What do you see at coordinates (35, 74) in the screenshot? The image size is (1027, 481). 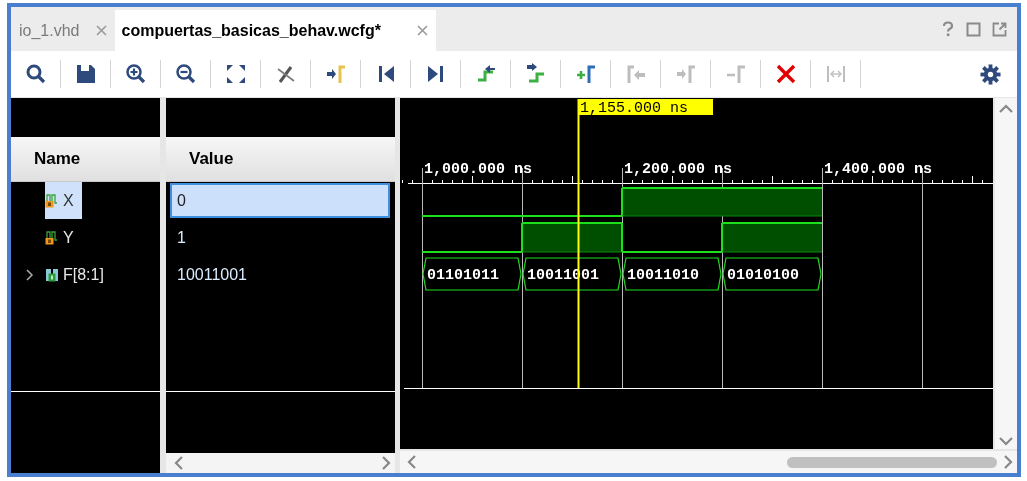 I see `search-icon` at bounding box center [35, 74].